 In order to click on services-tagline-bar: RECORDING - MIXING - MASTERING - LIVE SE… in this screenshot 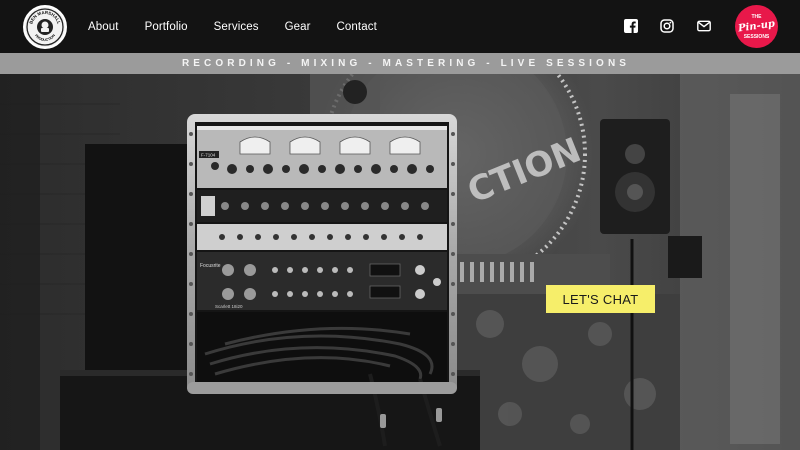, I will do `click(400, 63)`.